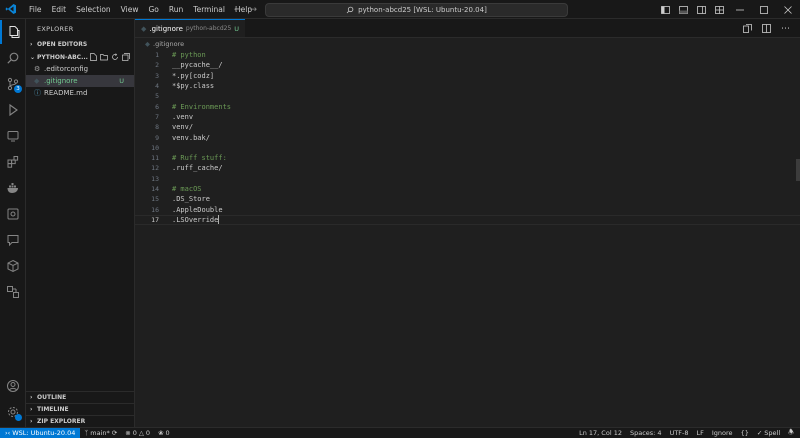  What do you see at coordinates (209, 9) in the screenshot?
I see `menu-terminal: Terminal` at bounding box center [209, 9].